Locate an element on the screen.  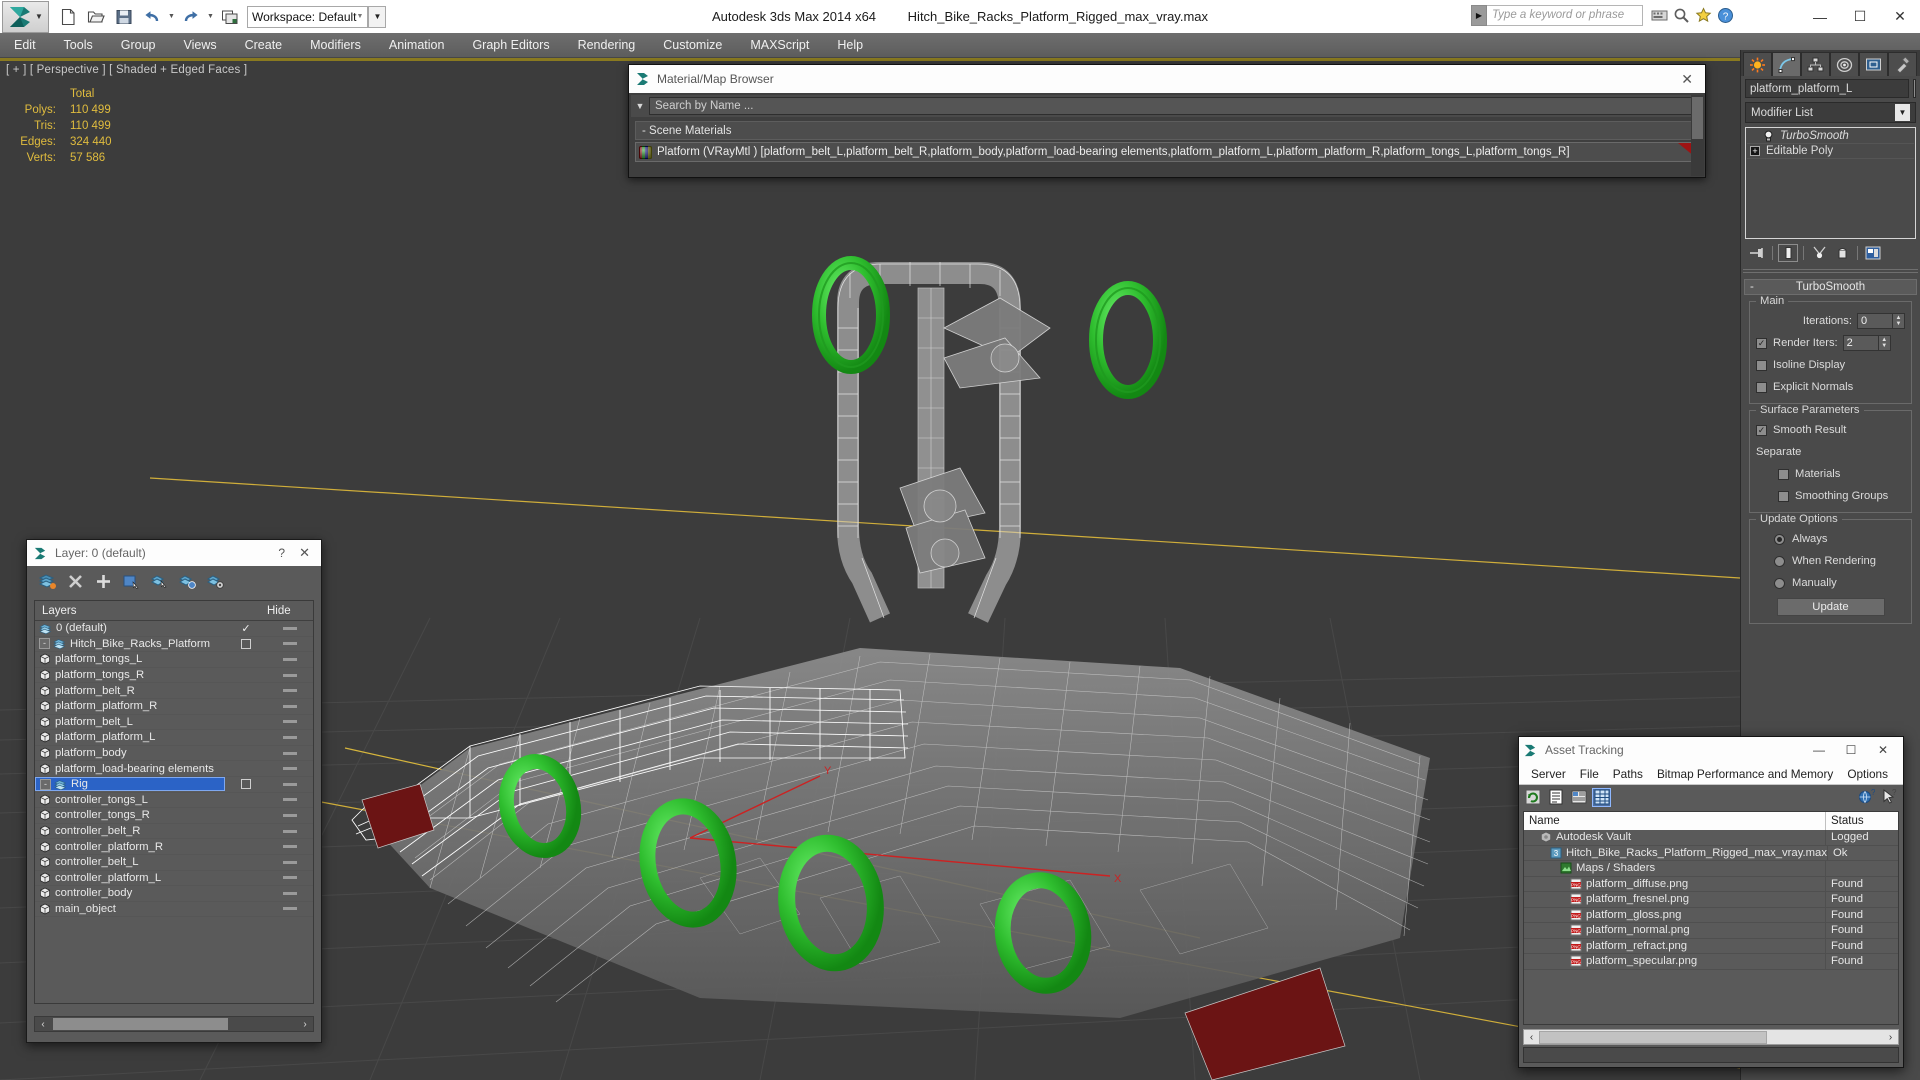
layer-on-checkbox is located at coordinates (246, 643).